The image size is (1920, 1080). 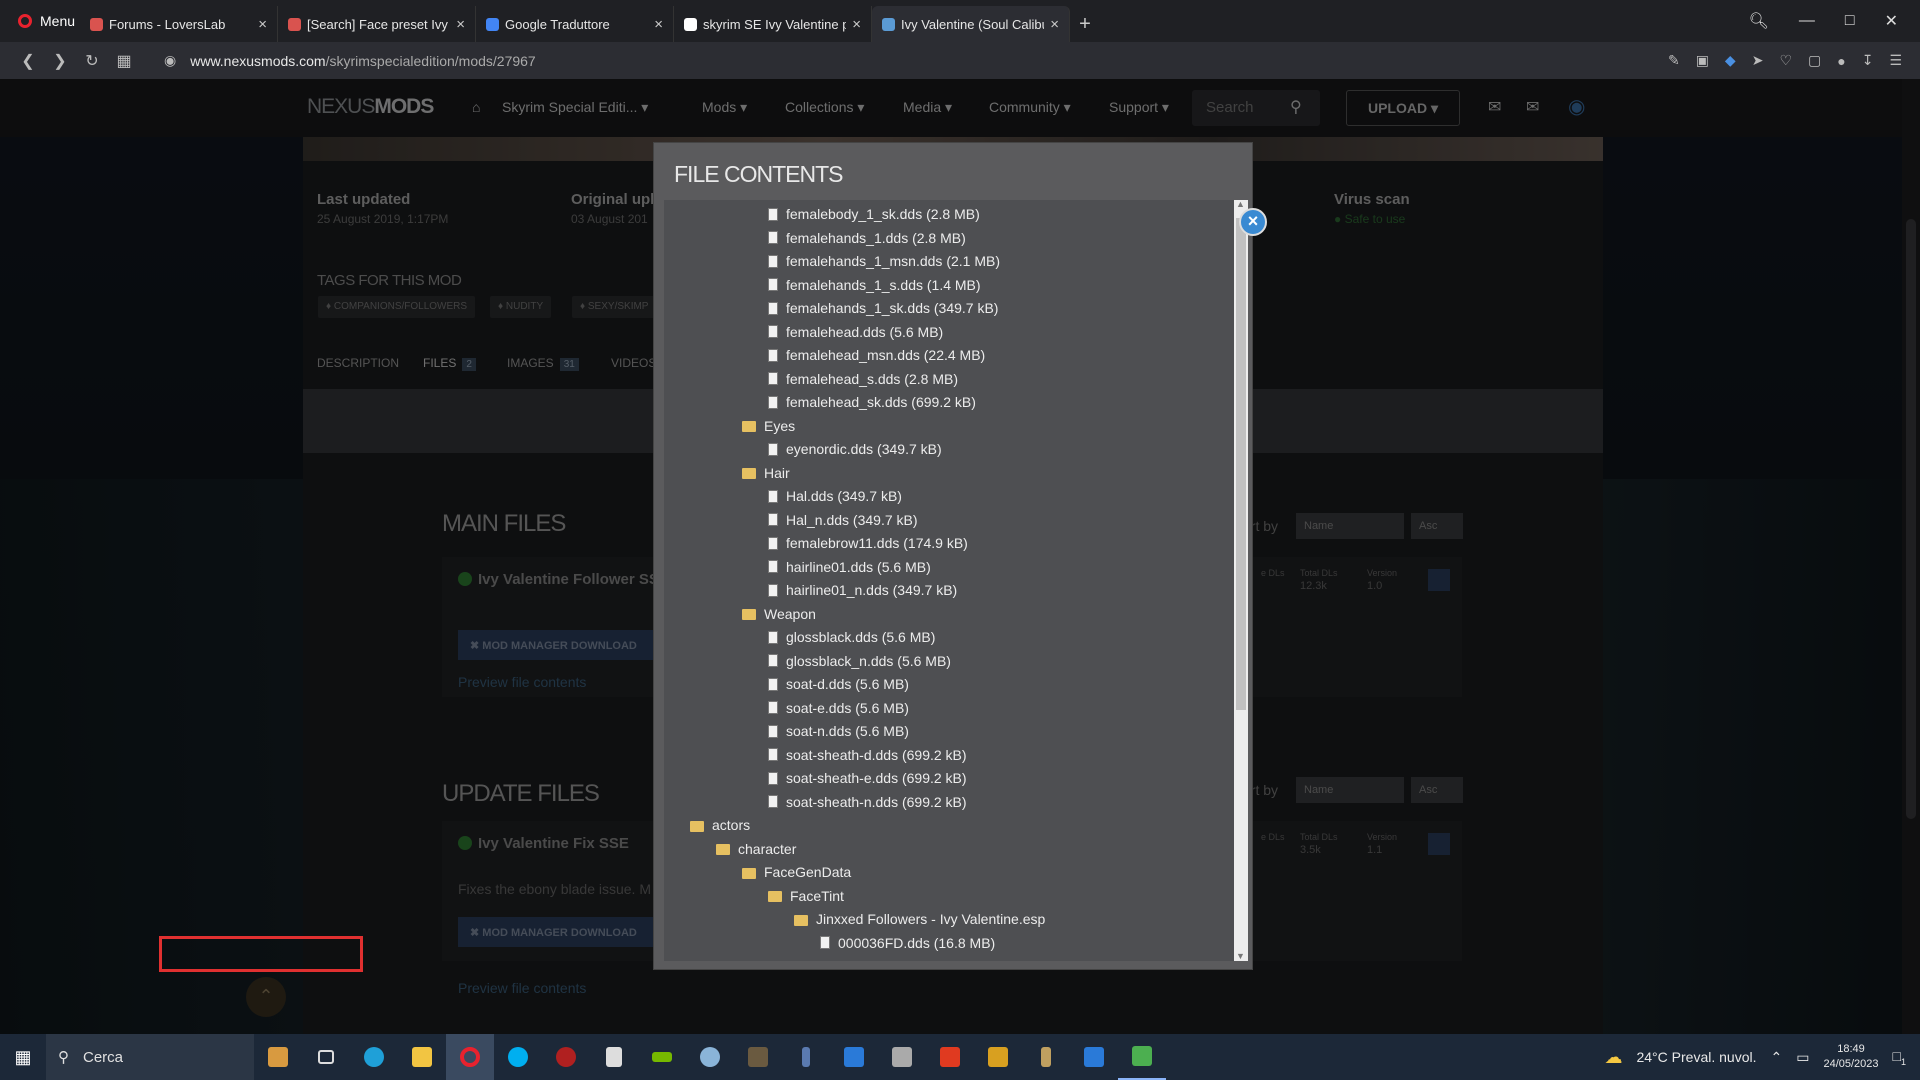 I want to click on tree-file: glossblack_n.dds (5.6 MB), so click(x=859, y=661).